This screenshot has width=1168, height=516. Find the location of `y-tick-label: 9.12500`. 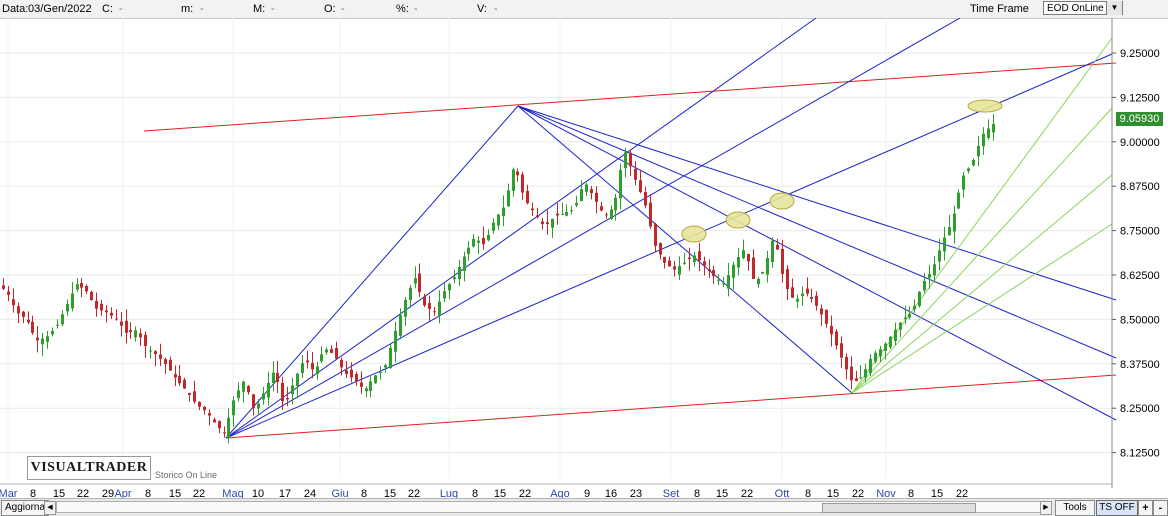

y-tick-label: 9.12500 is located at coordinates (1140, 98).